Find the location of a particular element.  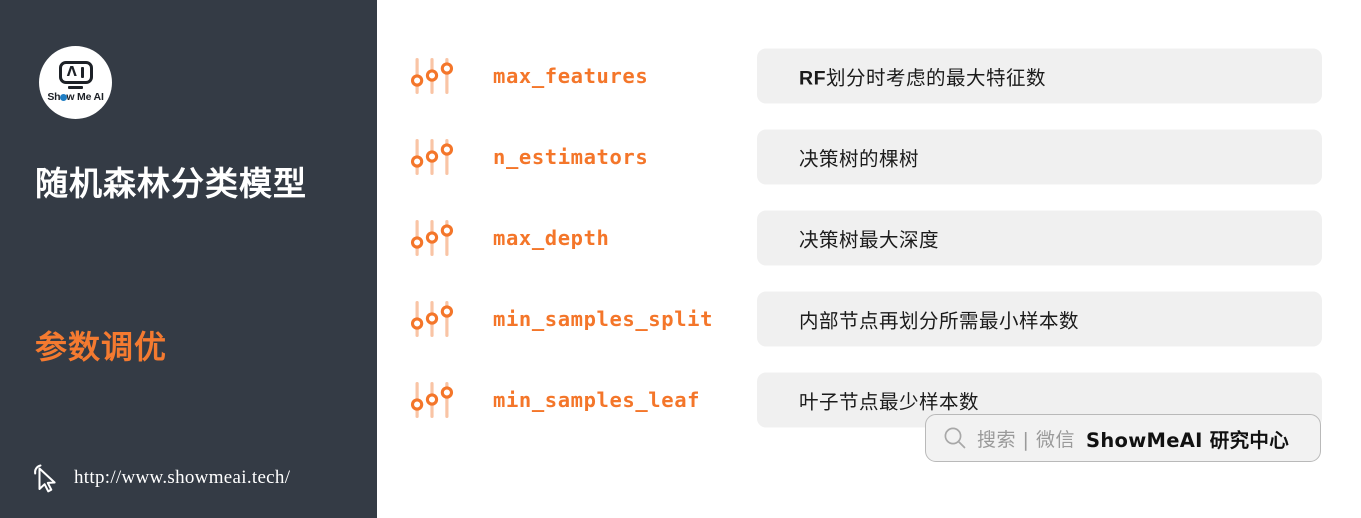

param-description-rest: 决策树最大深度 is located at coordinates (869, 240).